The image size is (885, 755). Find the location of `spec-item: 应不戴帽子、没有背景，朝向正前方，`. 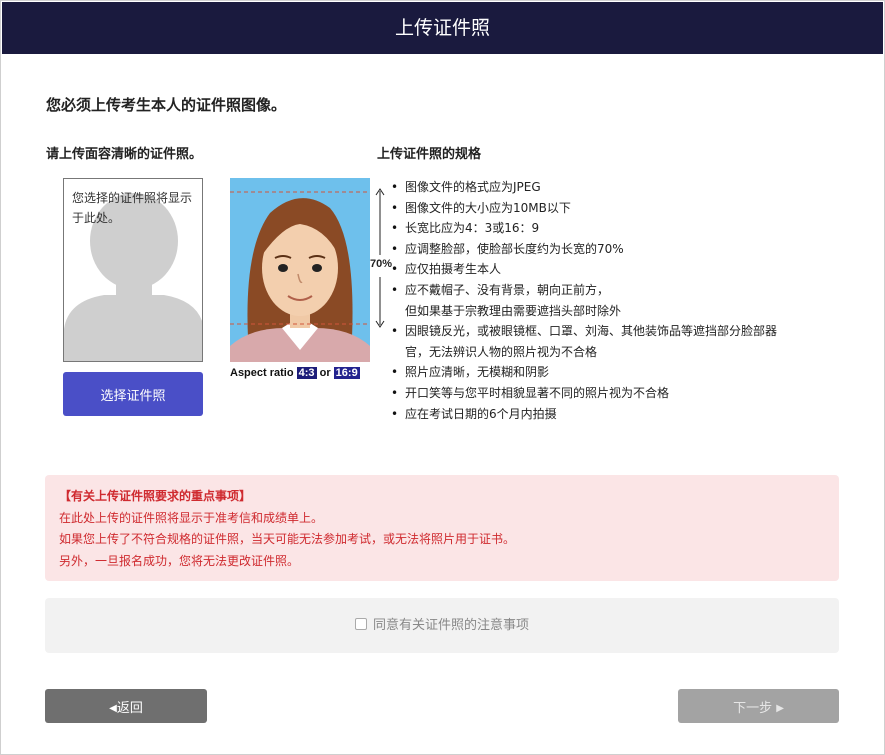

spec-item: 应不戴帽子、没有背景，朝向正前方， is located at coordinates (608, 290).